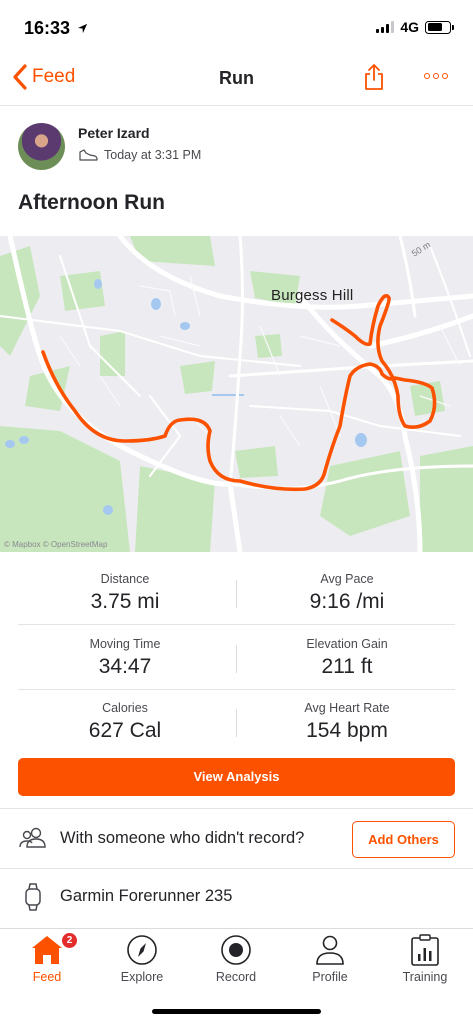 The width and height of the screenshot is (473, 1024). Describe the element at coordinates (385, 27) in the screenshot. I see `signal-icon` at that location.